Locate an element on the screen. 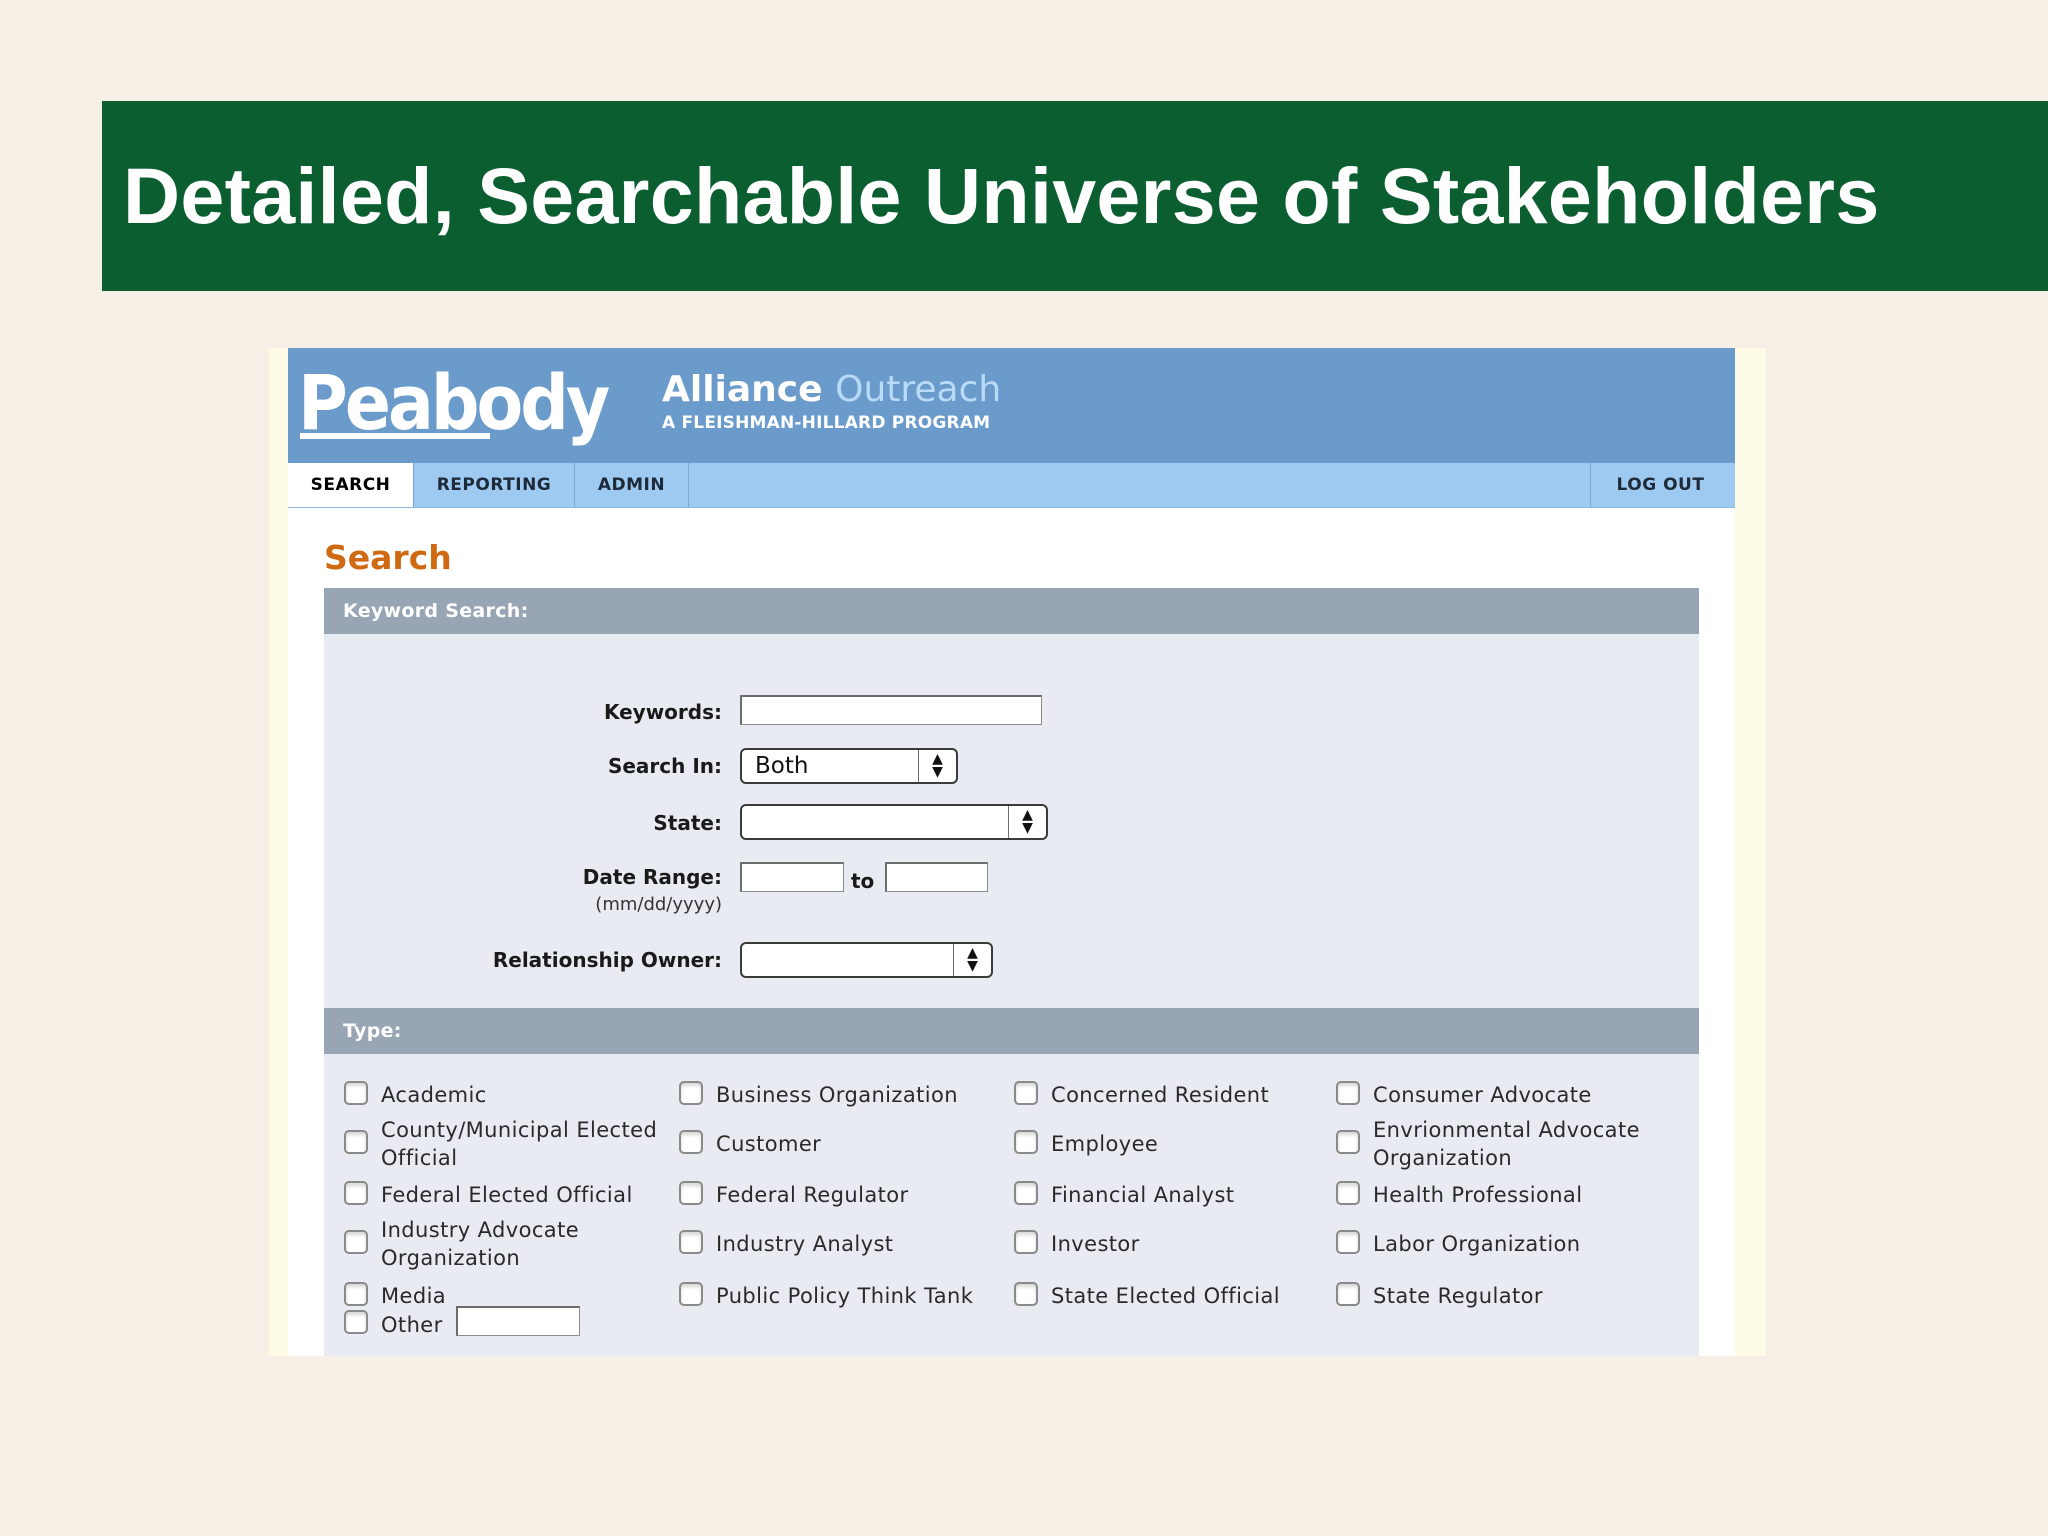  relationship-owner-select: ▲ ▼ is located at coordinates (866, 960).